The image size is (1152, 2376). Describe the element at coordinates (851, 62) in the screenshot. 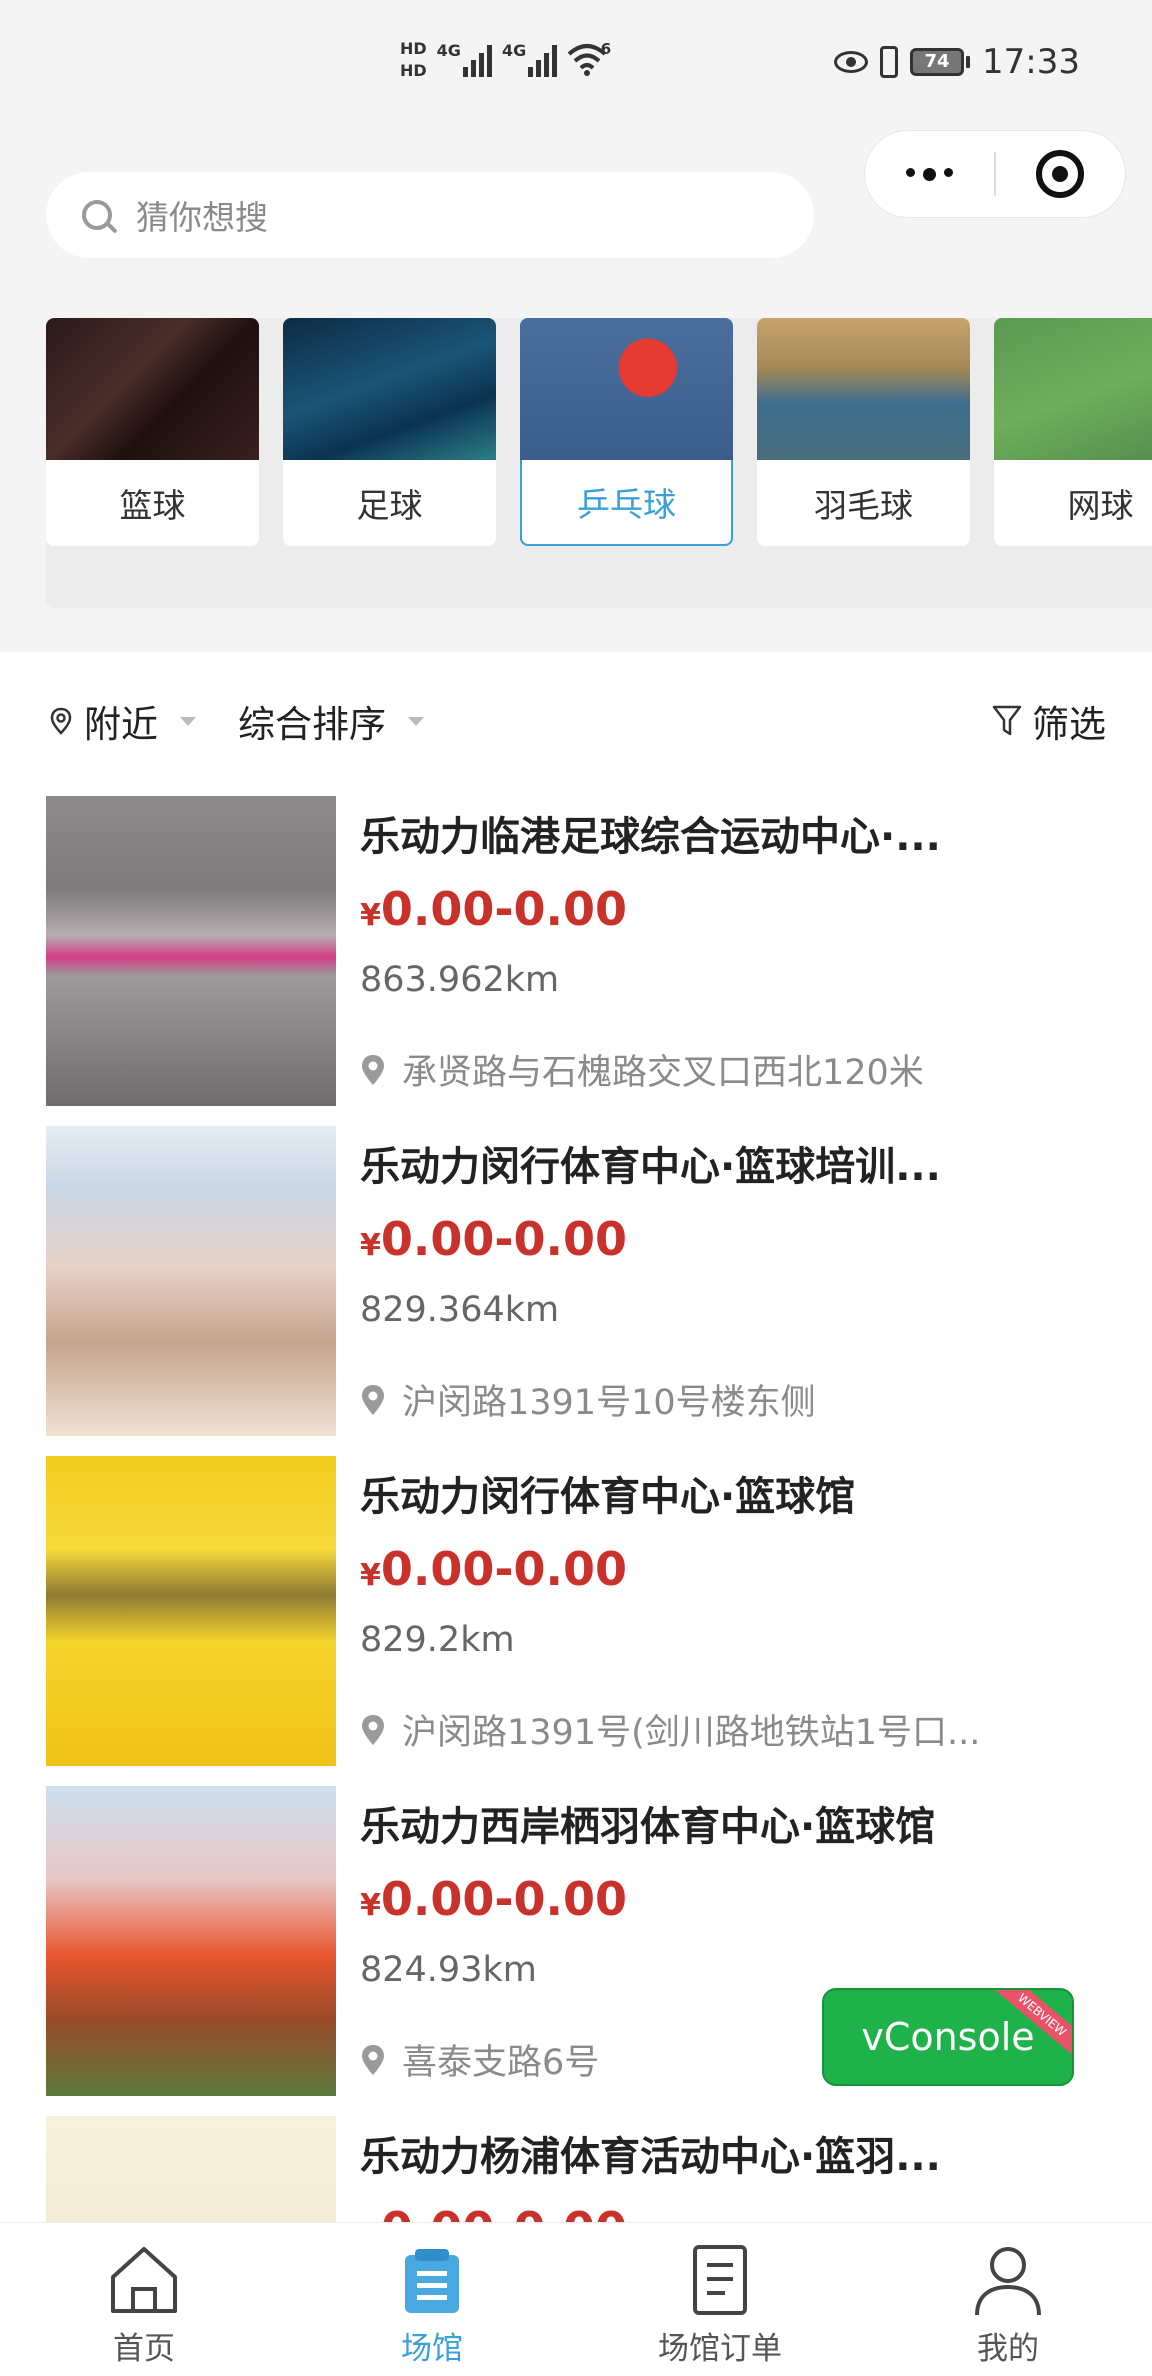

I see `eye-icon` at that location.